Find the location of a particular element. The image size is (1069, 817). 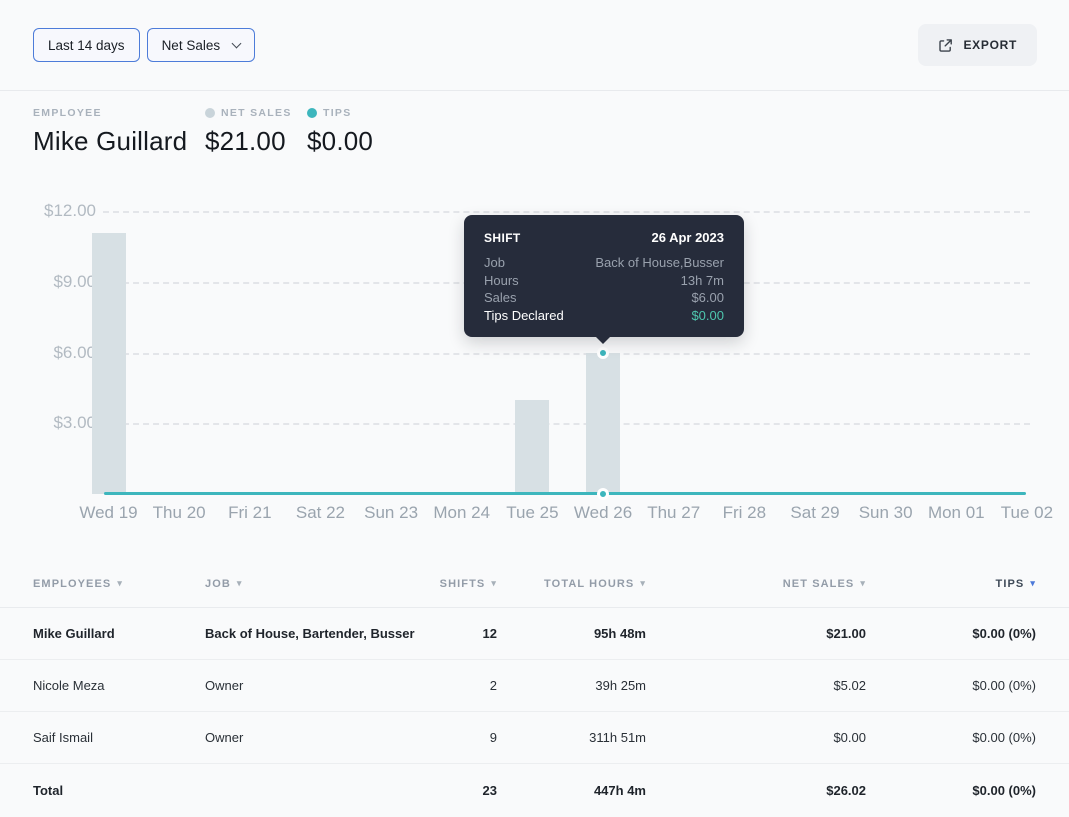

table-row-1: Nicole Meza Owner 2 39h 25m $5.02 $0.00 (0%) is located at coordinates (534, 686).